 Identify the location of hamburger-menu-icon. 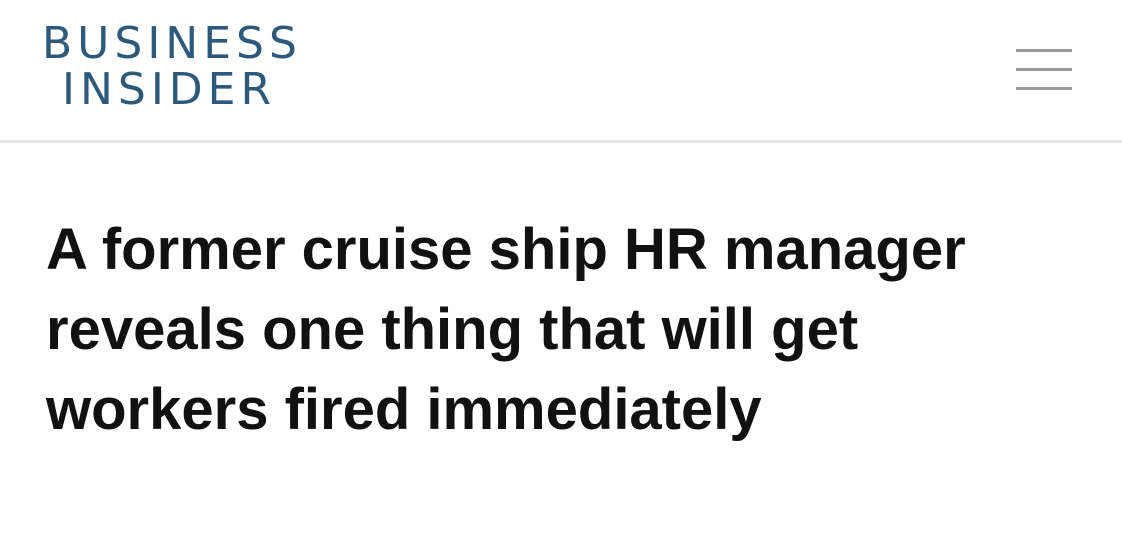
(1043, 70).